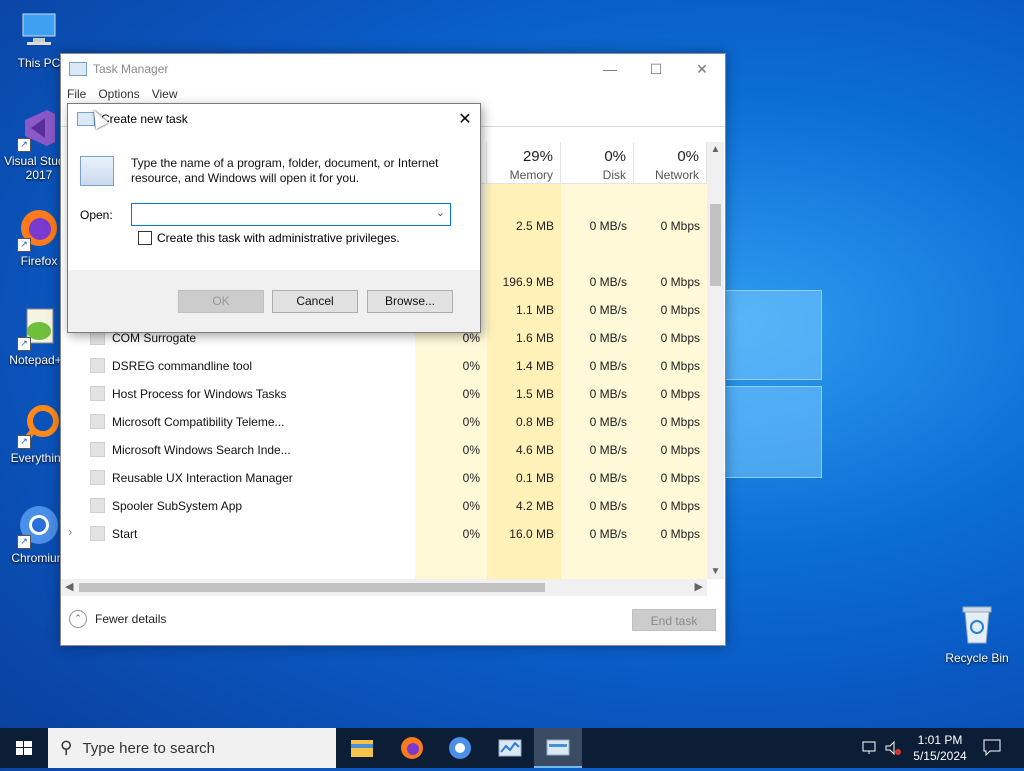  I want to click on checkbox-box, so click(145, 238).